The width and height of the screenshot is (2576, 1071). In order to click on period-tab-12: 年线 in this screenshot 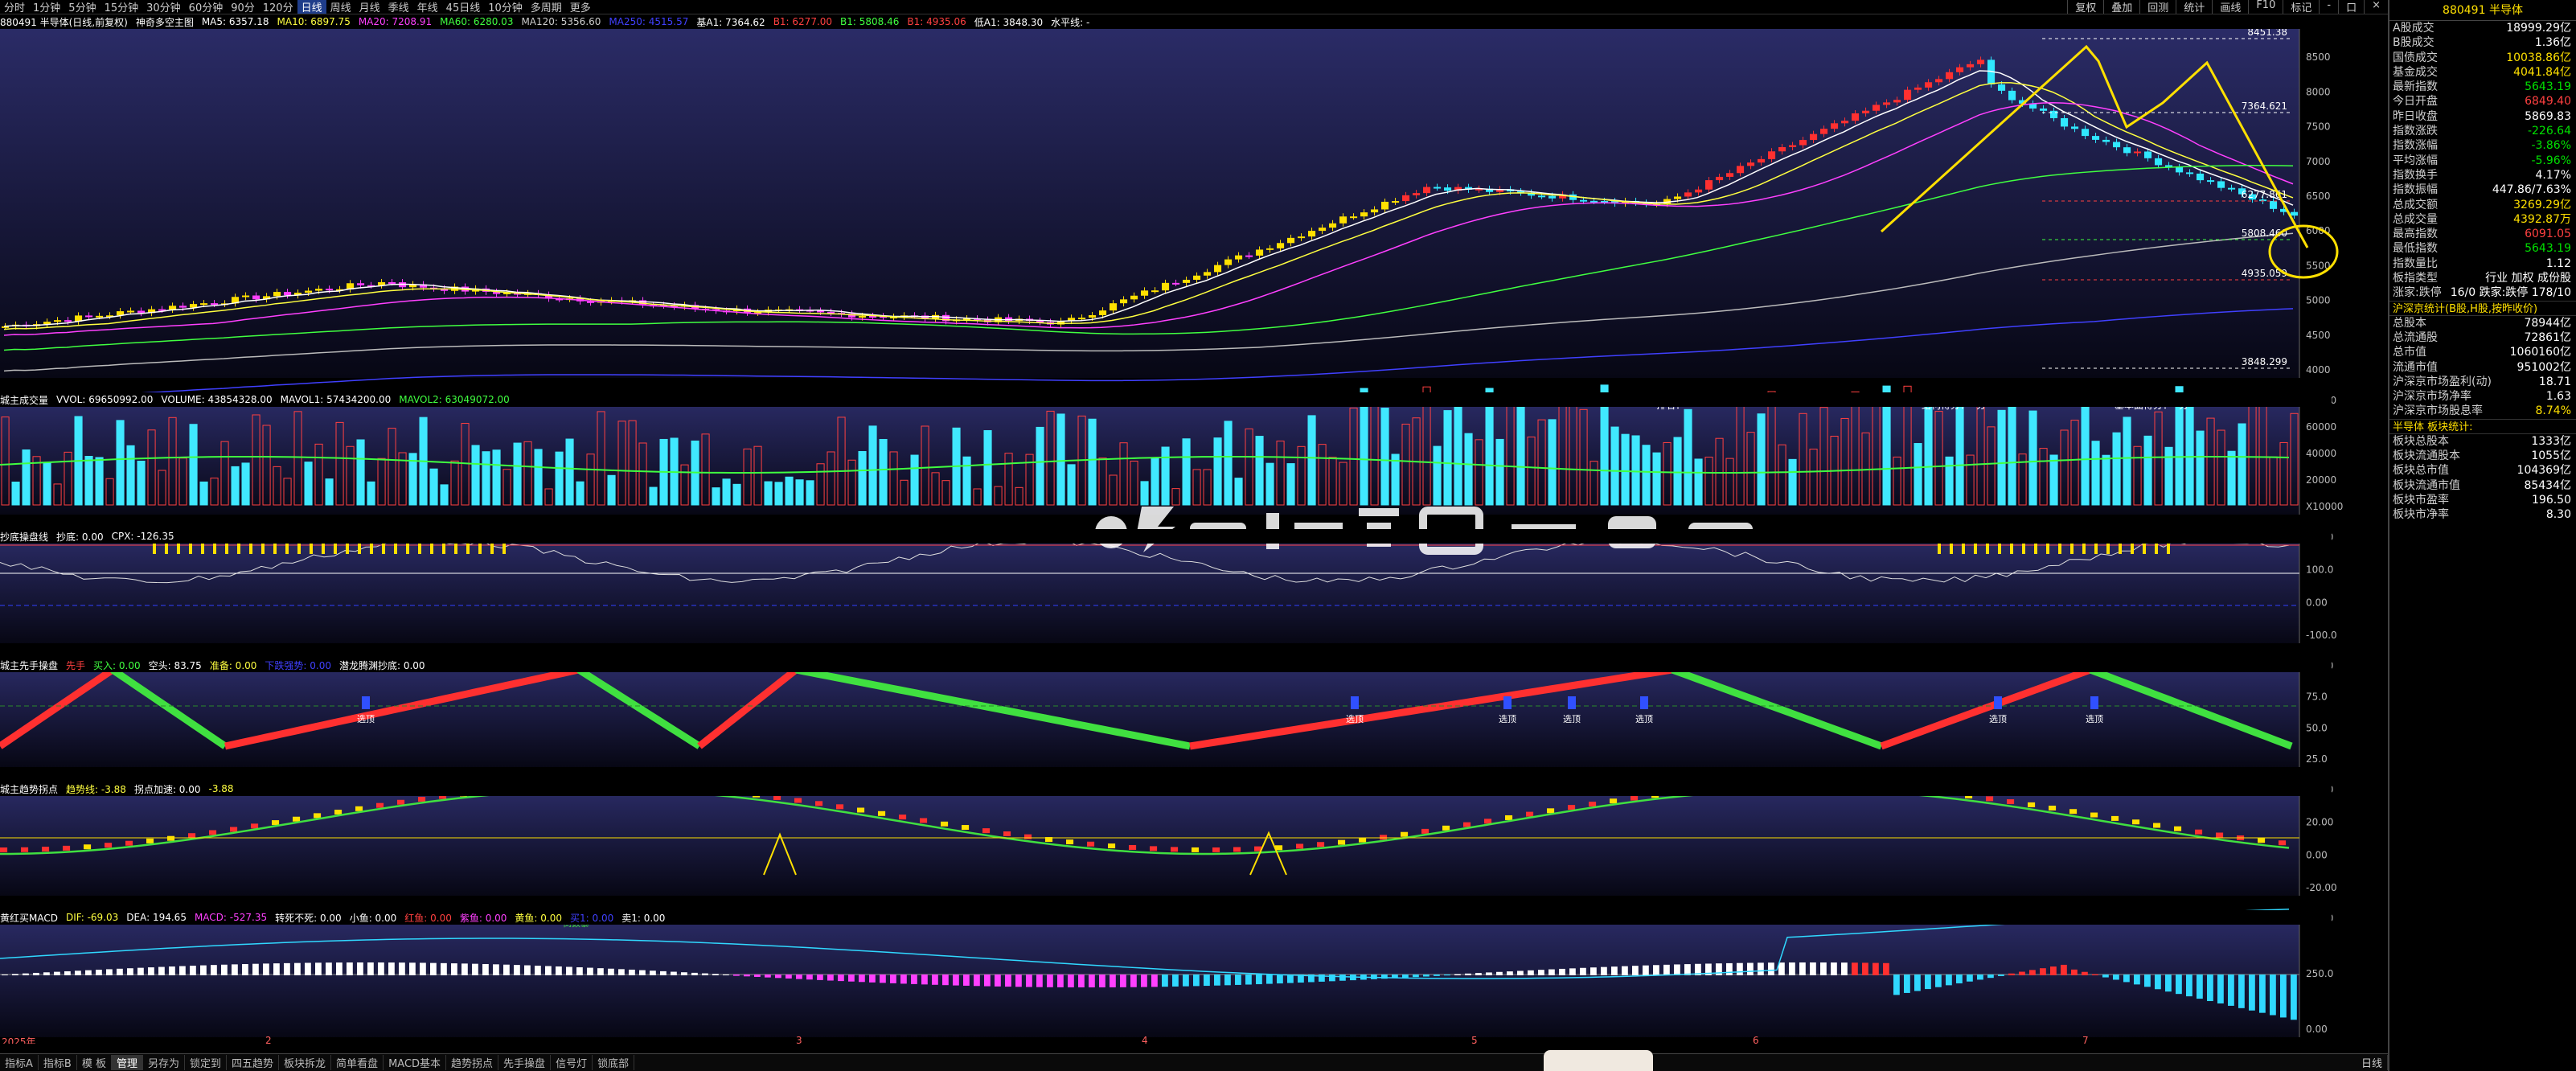, I will do `click(427, 7)`.